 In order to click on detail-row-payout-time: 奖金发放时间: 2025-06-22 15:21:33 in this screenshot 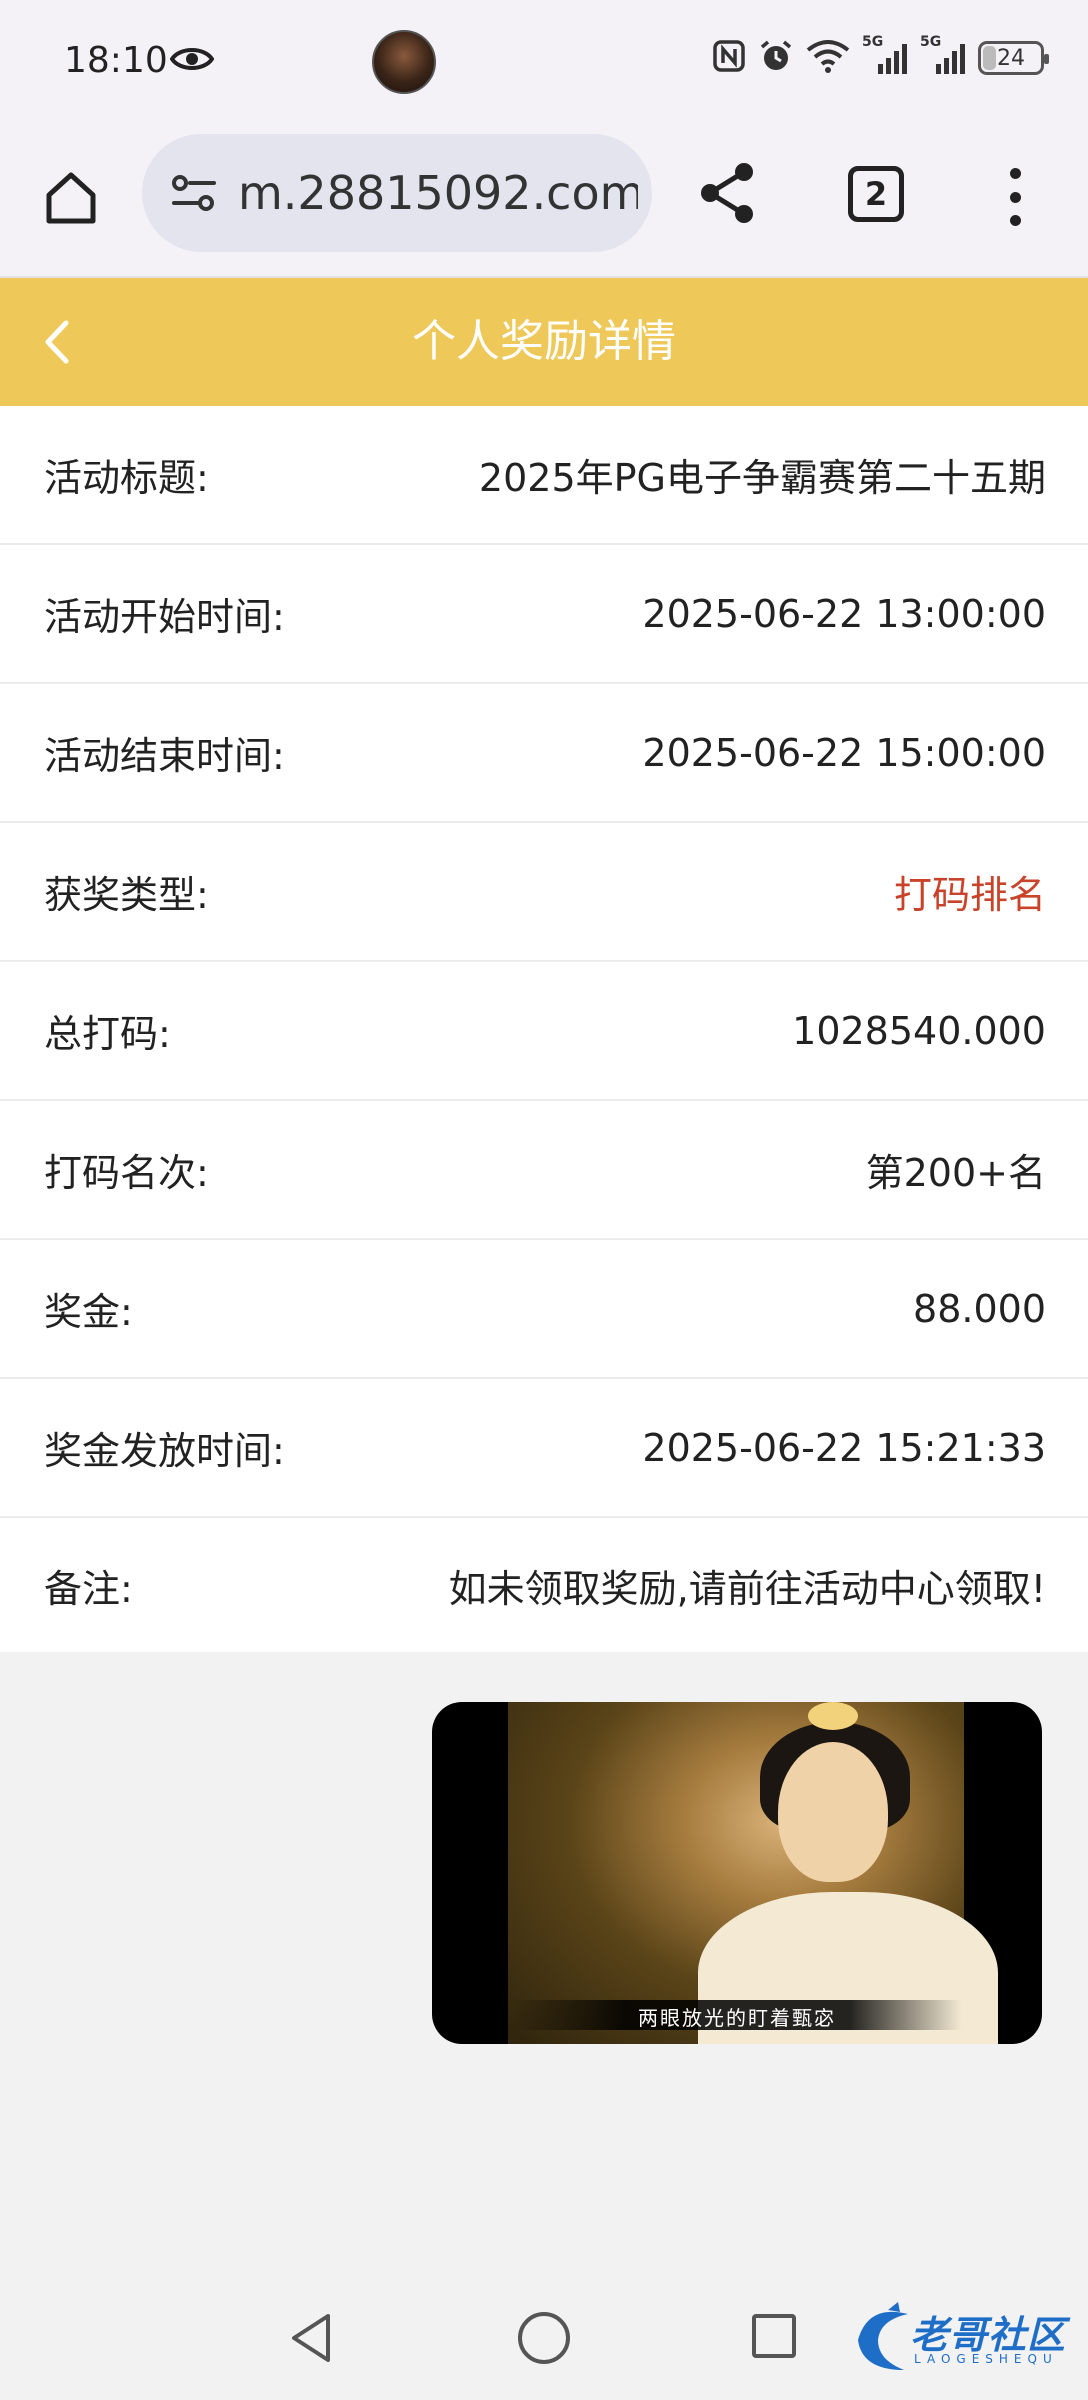, I will do `click(544, 1448)`.